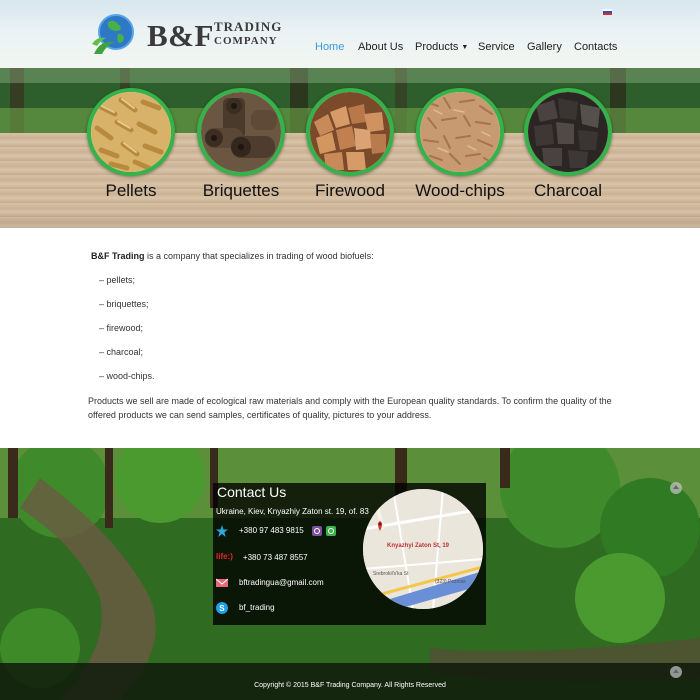 This screenshot has height=700, width=700. Describe the element at coordinates (544, 47) in the screenshot. I see `nav-gallery: Gallery` at that location.